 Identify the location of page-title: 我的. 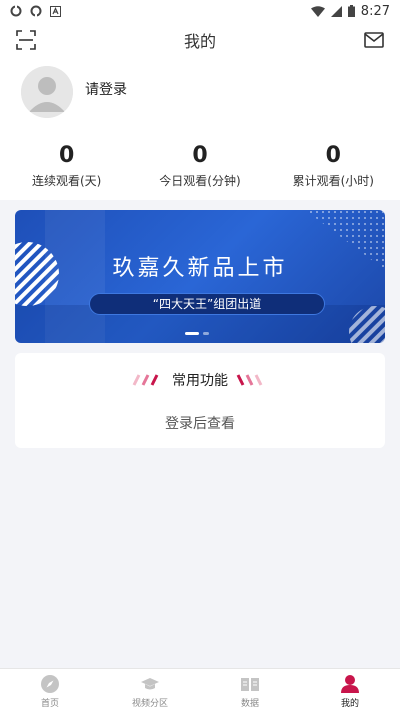
(199, 41).